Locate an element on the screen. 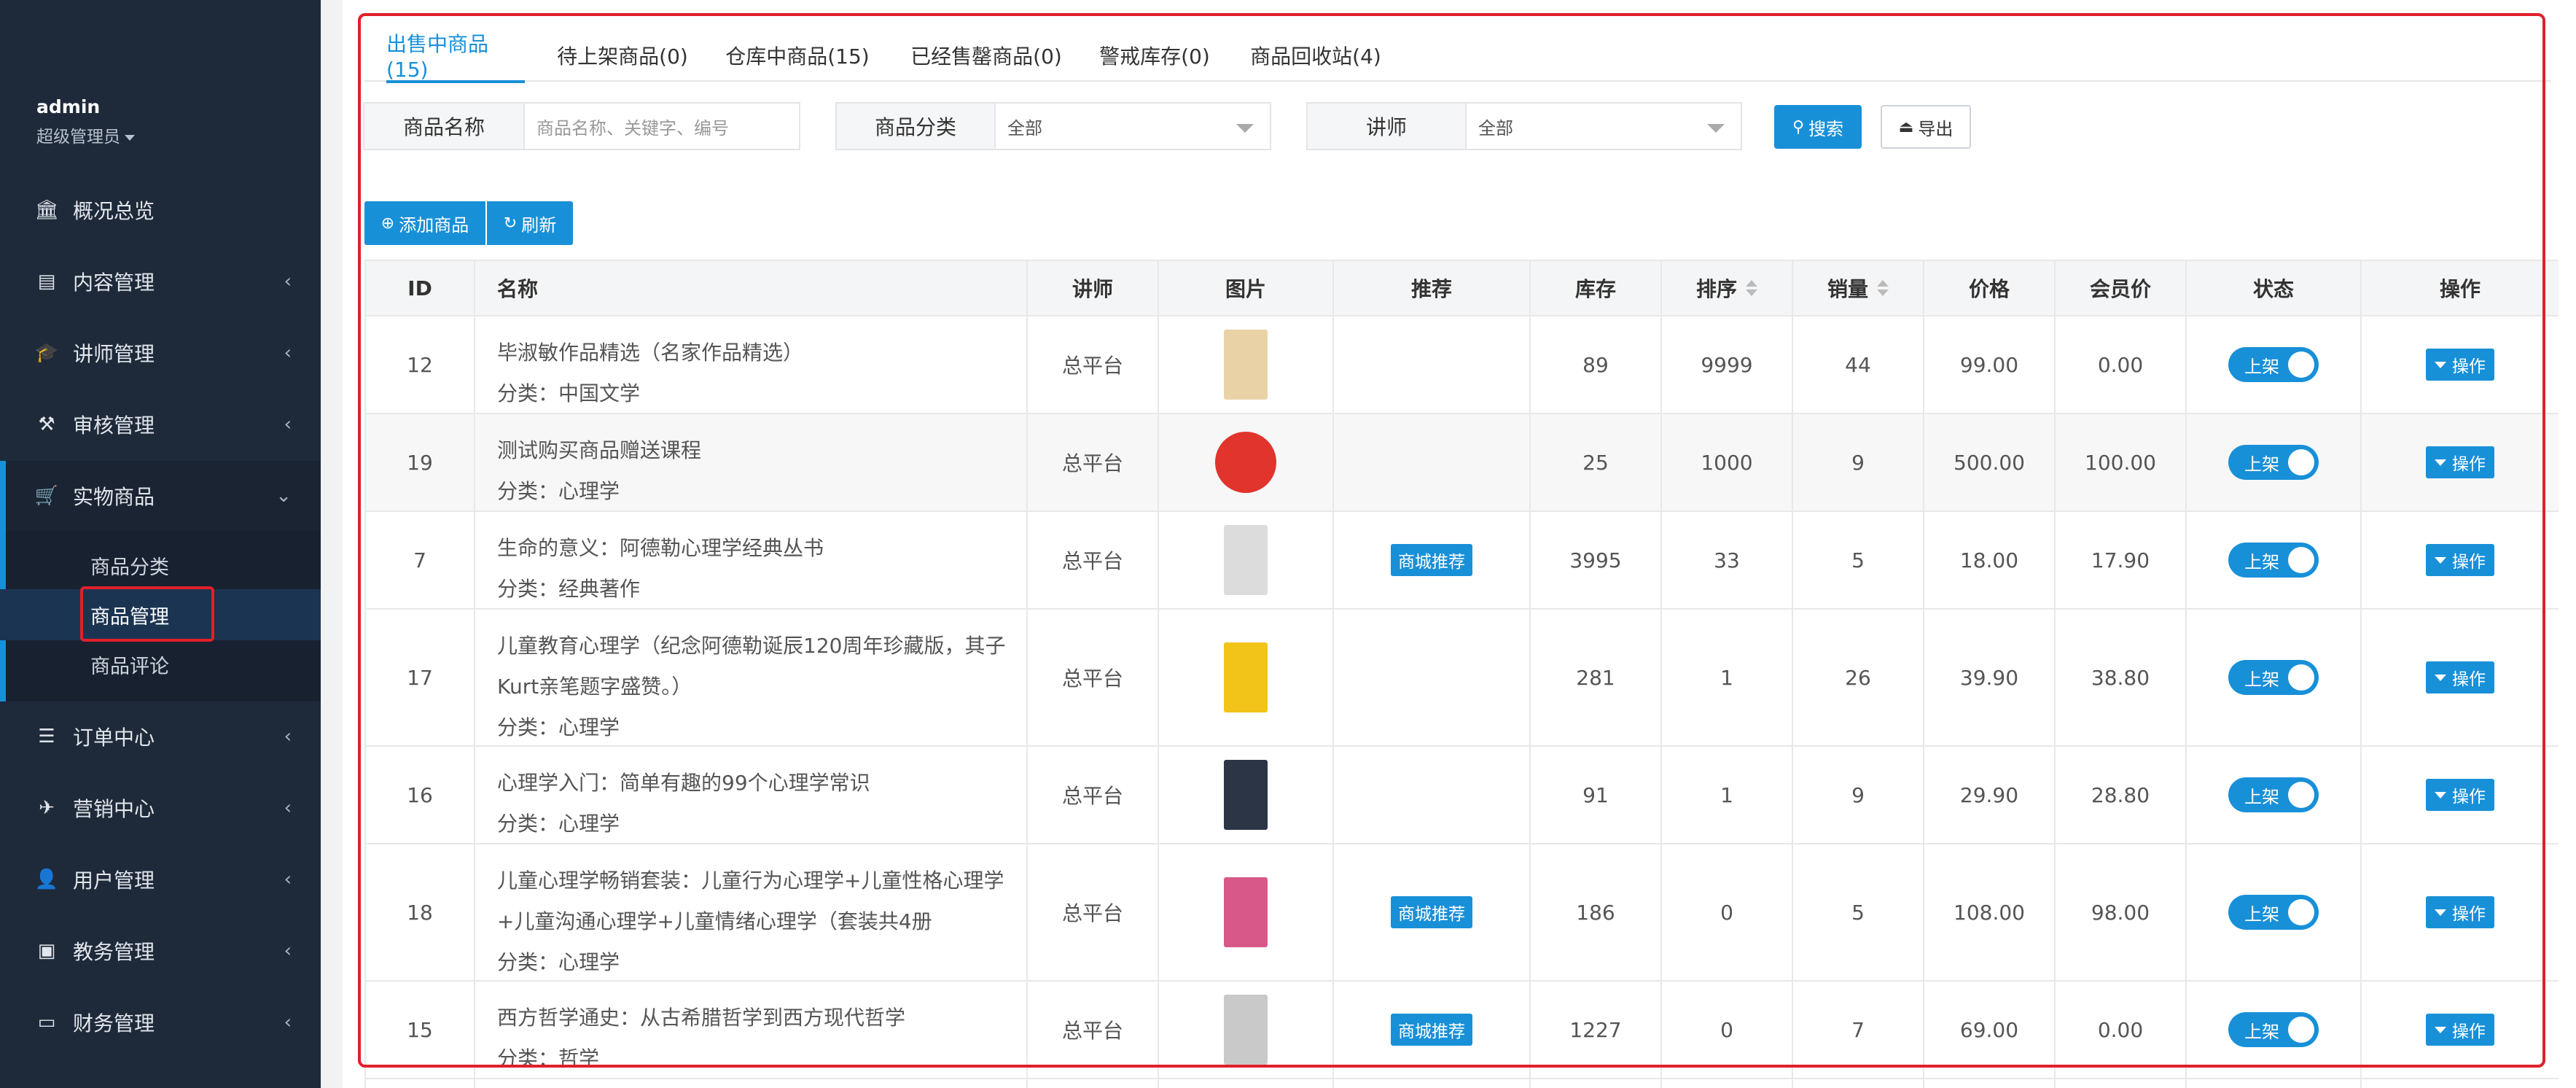  sidebar-item: ☰ 订单中心 ‹ is located at coordinates (160, 737).